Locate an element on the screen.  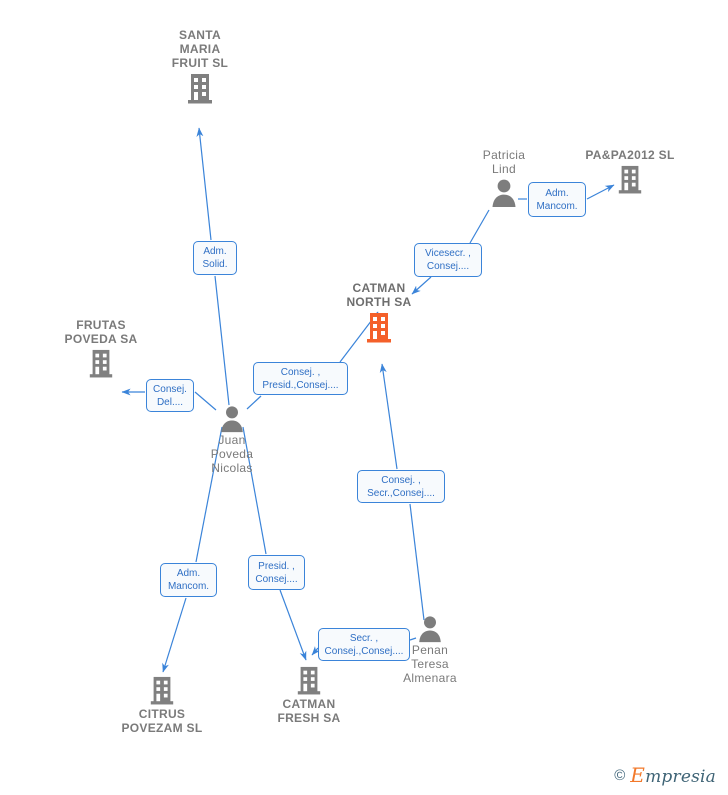
node-label-citrus-povezam: CITRUS POVEZAM SL is located at coordinates (162, 721).